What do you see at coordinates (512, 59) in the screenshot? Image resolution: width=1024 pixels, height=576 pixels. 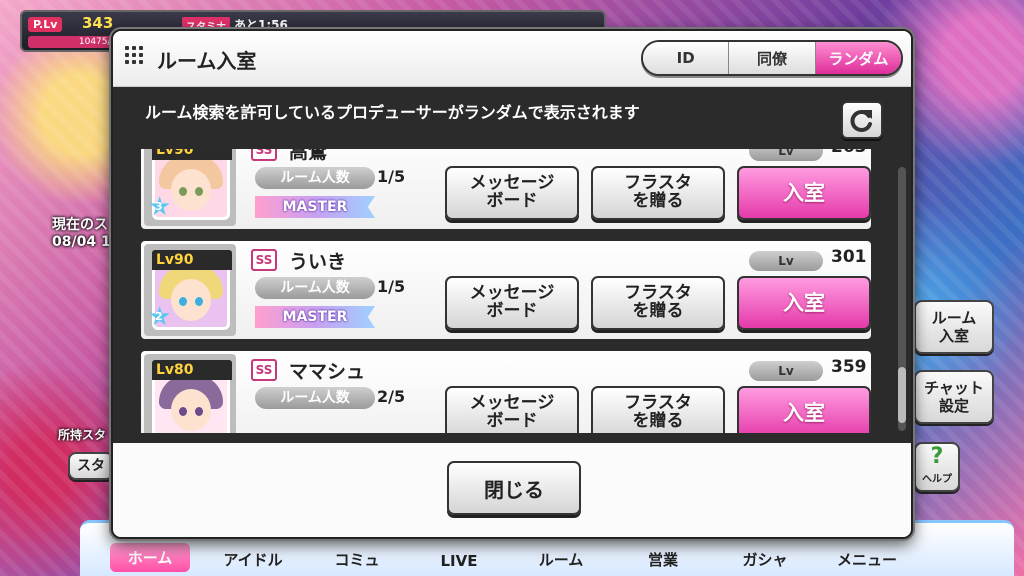 I see `dialog-header: ルーム入室 ID 同僚 ランダム` at bounding box center [512, 59].